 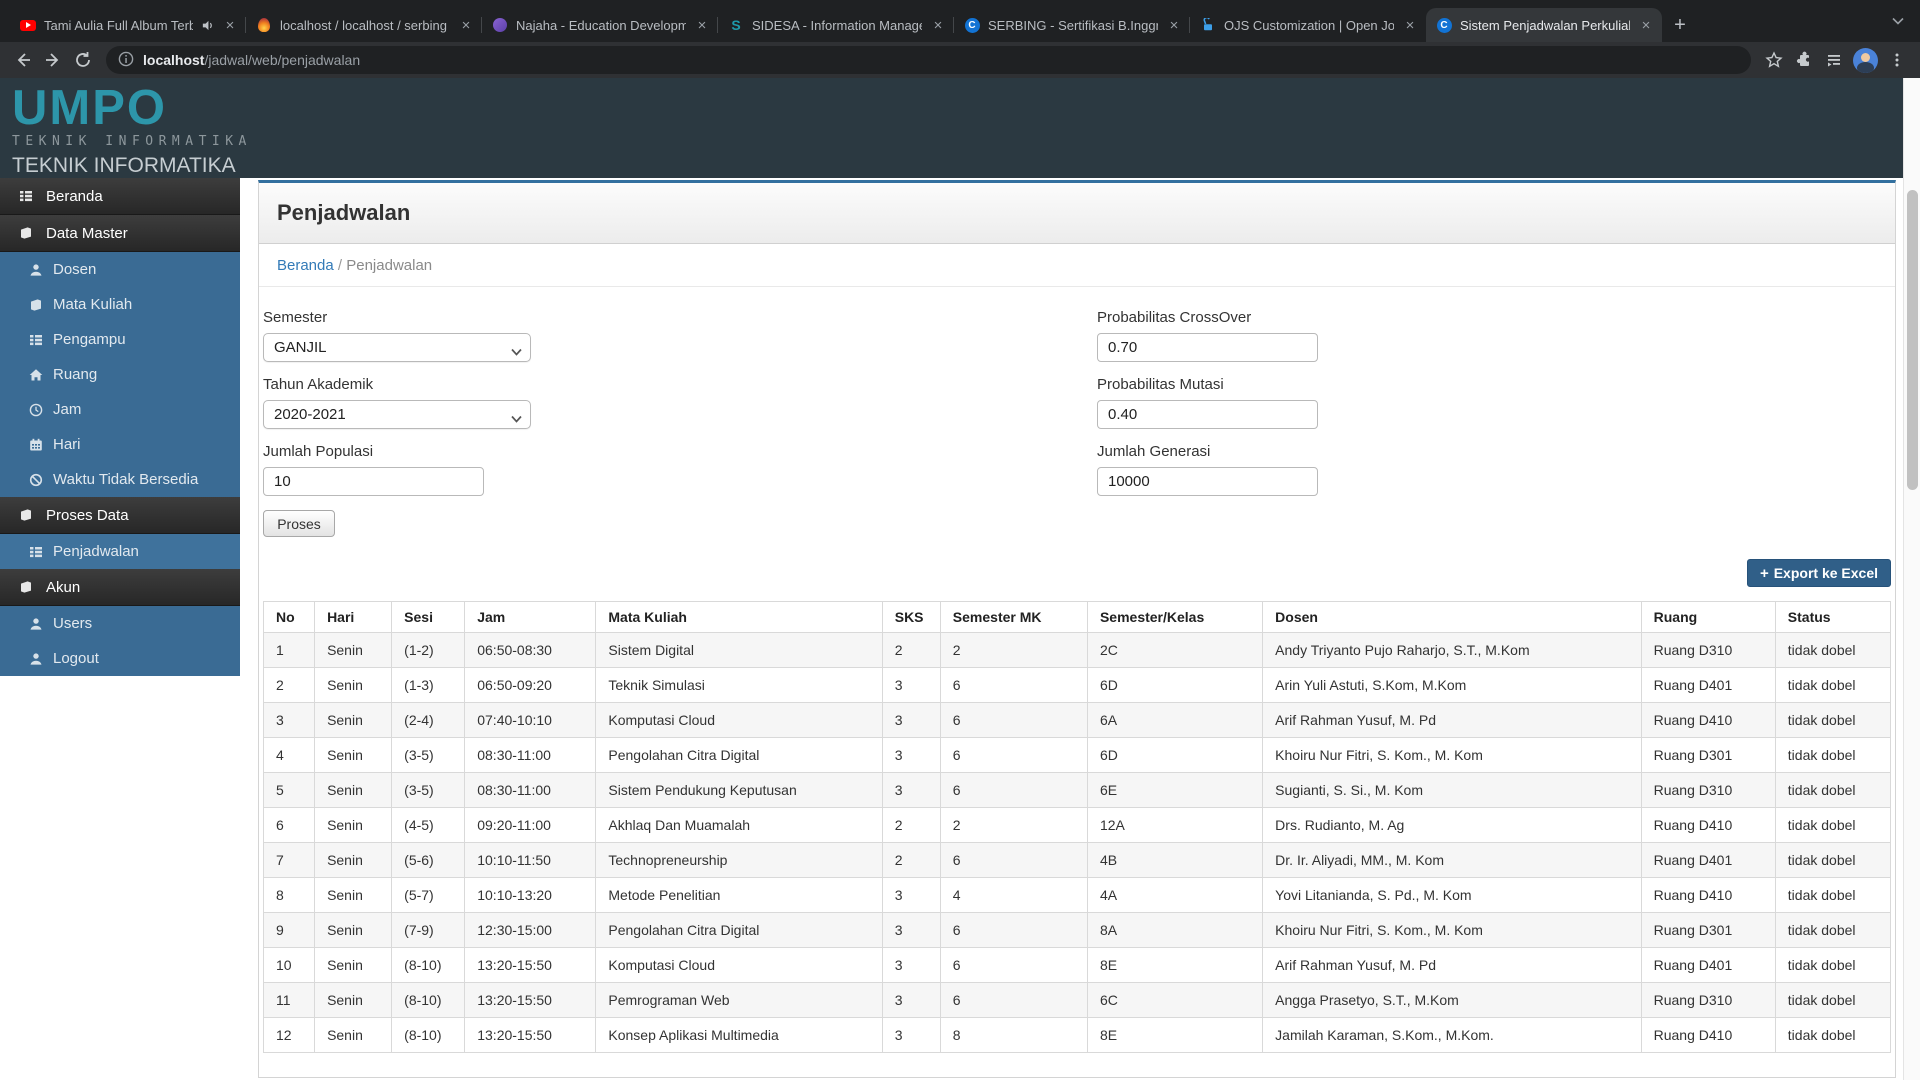 What do you see at coordinates (1452, 650) in the screenshot?
I see `table-cell: Andy Triyanto Pujo Raharjo, S.T., M.Kom` at bounding box center [1452, 650].